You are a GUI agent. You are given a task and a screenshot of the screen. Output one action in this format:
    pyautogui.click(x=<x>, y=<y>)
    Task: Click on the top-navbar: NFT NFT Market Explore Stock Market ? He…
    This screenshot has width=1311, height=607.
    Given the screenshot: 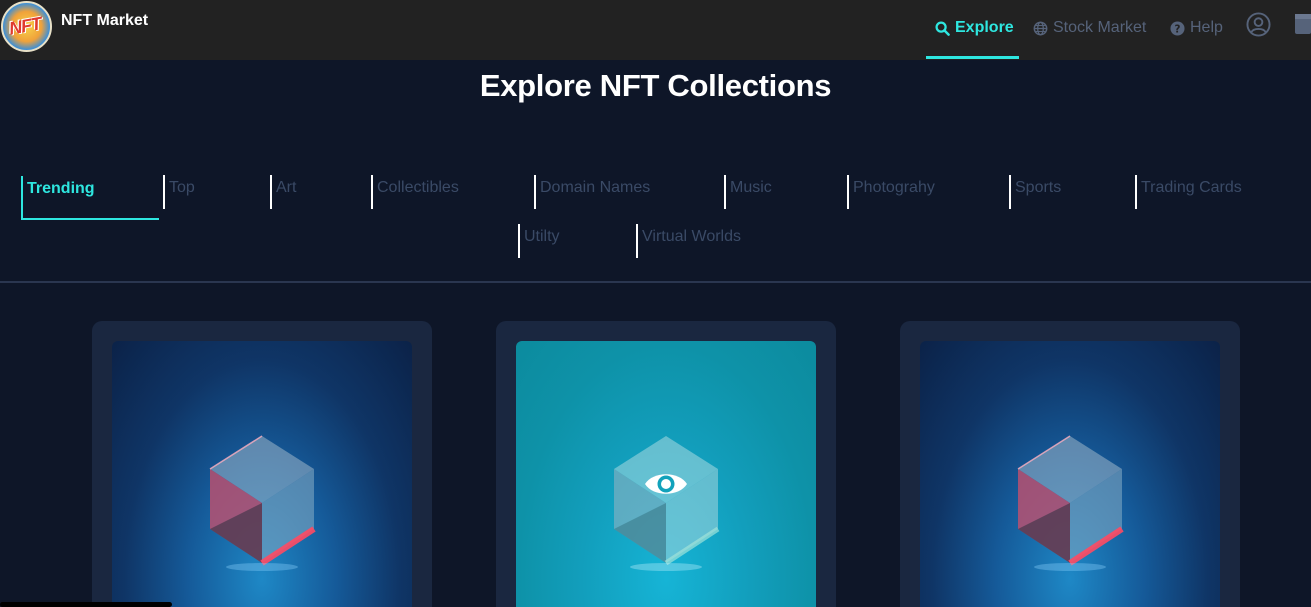 What is the action you would take?
    pyautogui.click(x=655, y=30)
    